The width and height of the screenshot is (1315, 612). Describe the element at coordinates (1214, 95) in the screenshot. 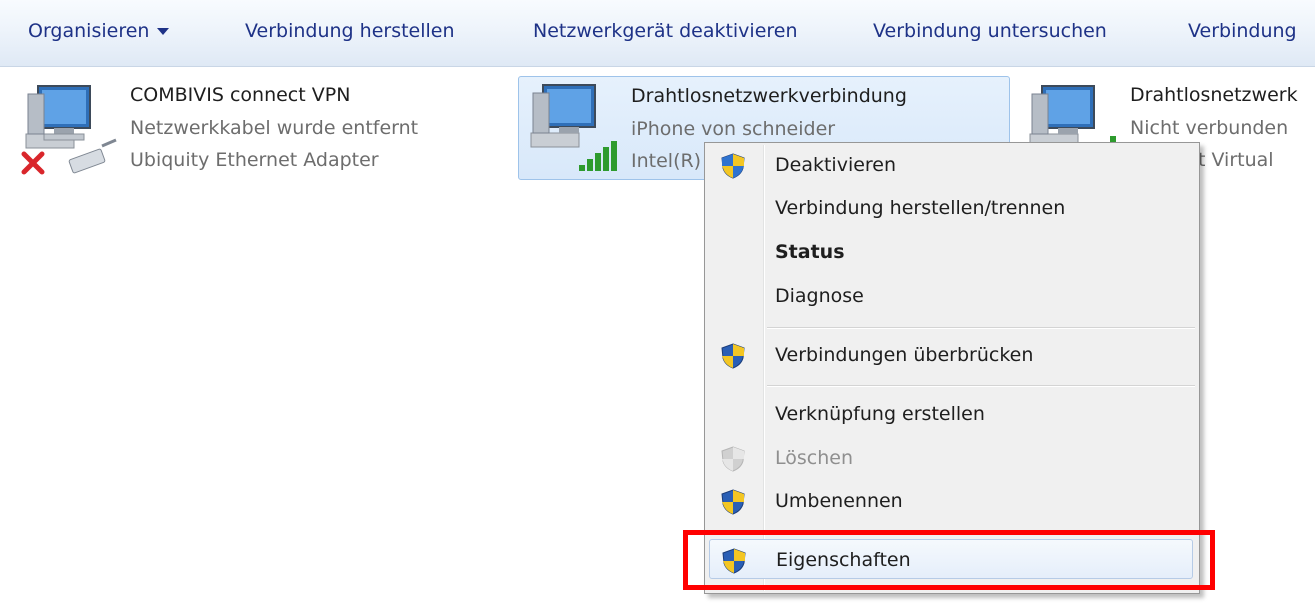

I see `connection-name: Drahtlosnetzwerk` at that location.